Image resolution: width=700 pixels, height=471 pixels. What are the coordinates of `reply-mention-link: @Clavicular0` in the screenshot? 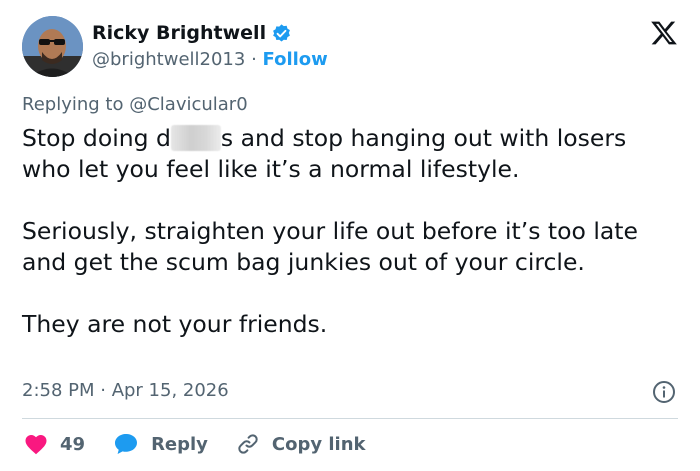 It's located at (188, 104).